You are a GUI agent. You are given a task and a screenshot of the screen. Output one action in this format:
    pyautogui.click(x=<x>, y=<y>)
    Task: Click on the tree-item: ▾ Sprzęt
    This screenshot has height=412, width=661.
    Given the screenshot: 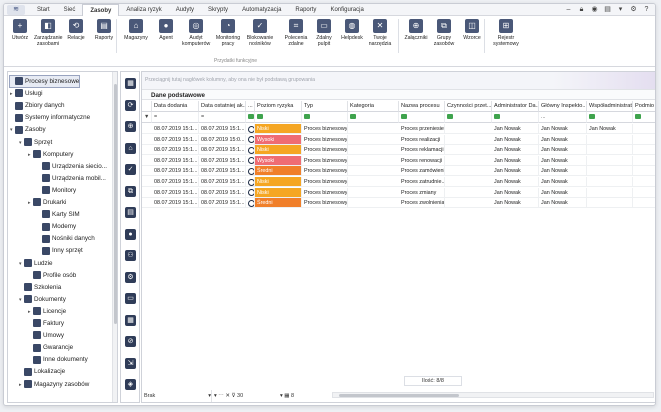 What is the action you would take?
    pyautogui.click(x=35, y=142)
    